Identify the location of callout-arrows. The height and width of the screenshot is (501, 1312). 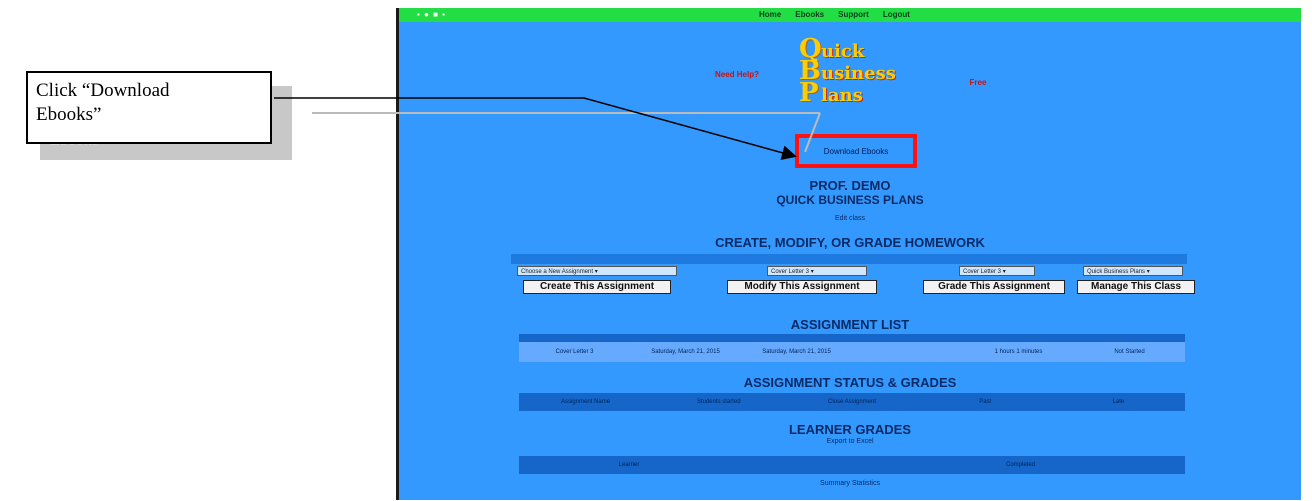
(547, 129).